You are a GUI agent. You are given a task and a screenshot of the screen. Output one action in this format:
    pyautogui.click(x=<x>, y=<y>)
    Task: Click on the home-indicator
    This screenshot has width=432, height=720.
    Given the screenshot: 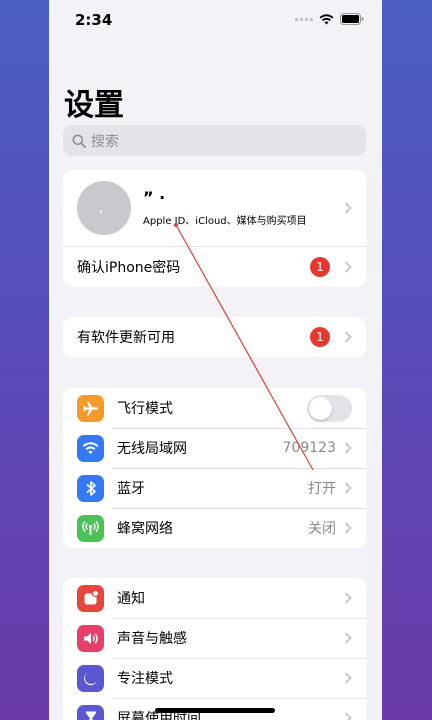 What is the action you would take?
    pyautogui.click(x=215, y=710)
    